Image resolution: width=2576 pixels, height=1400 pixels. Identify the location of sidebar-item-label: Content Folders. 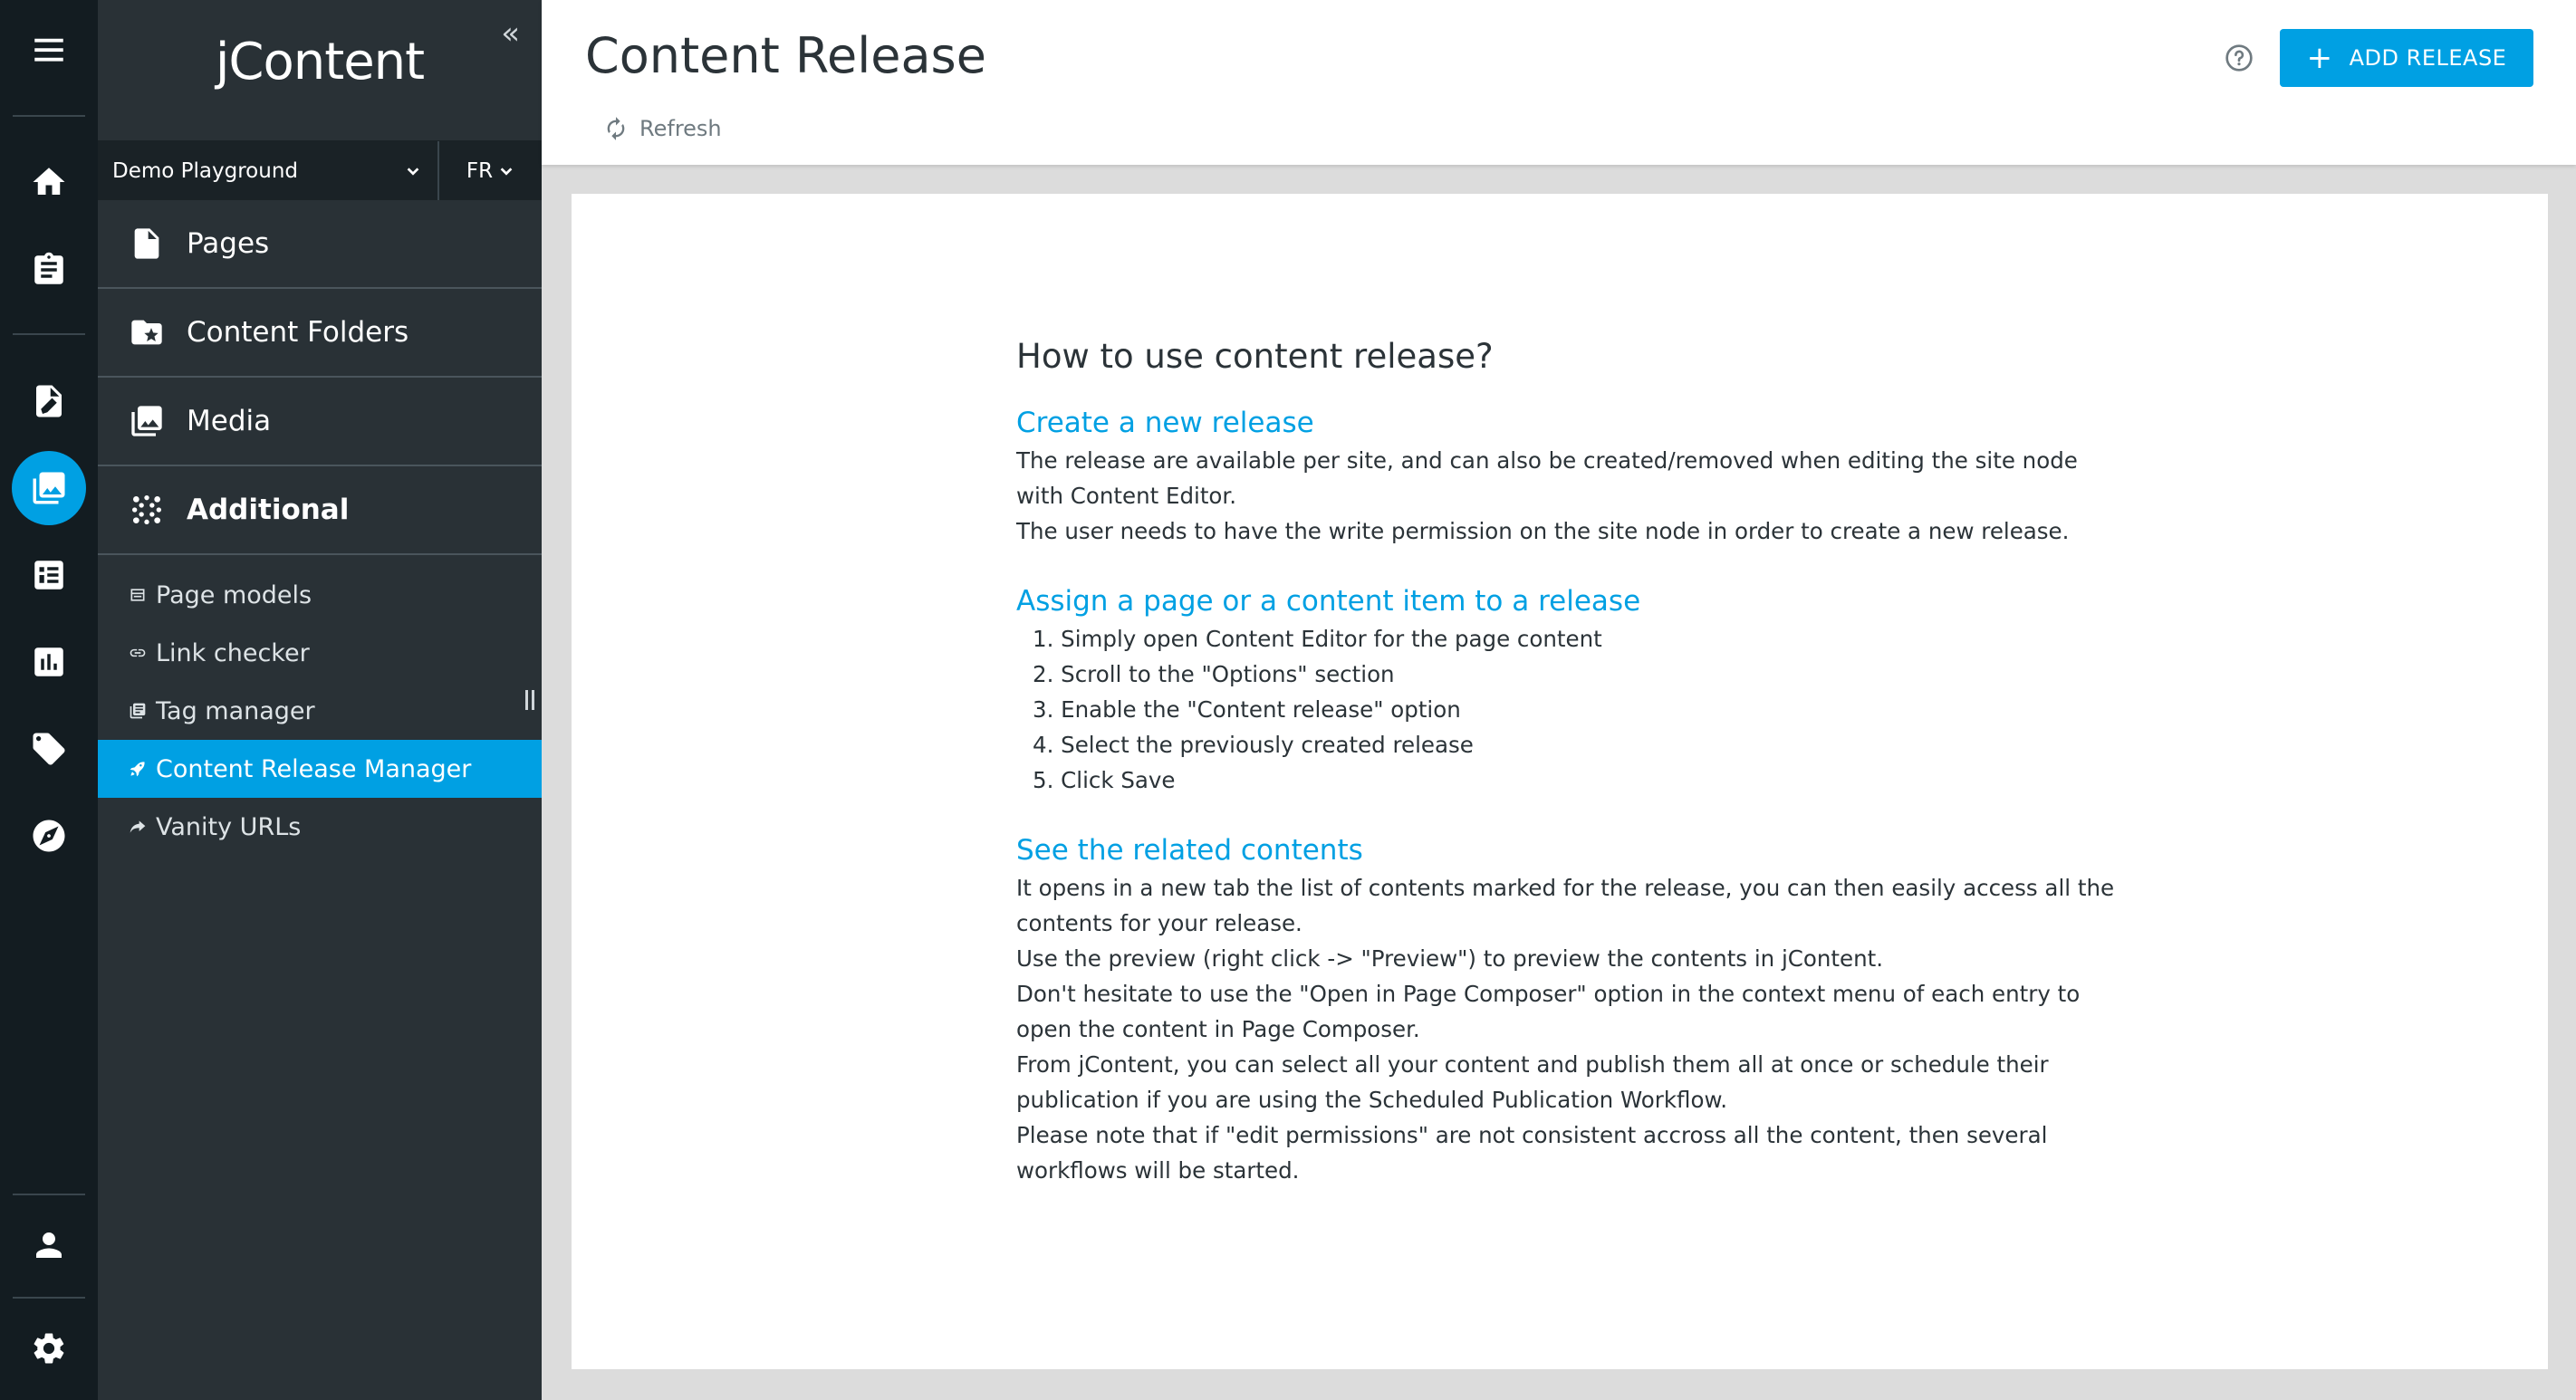
(298, 332).